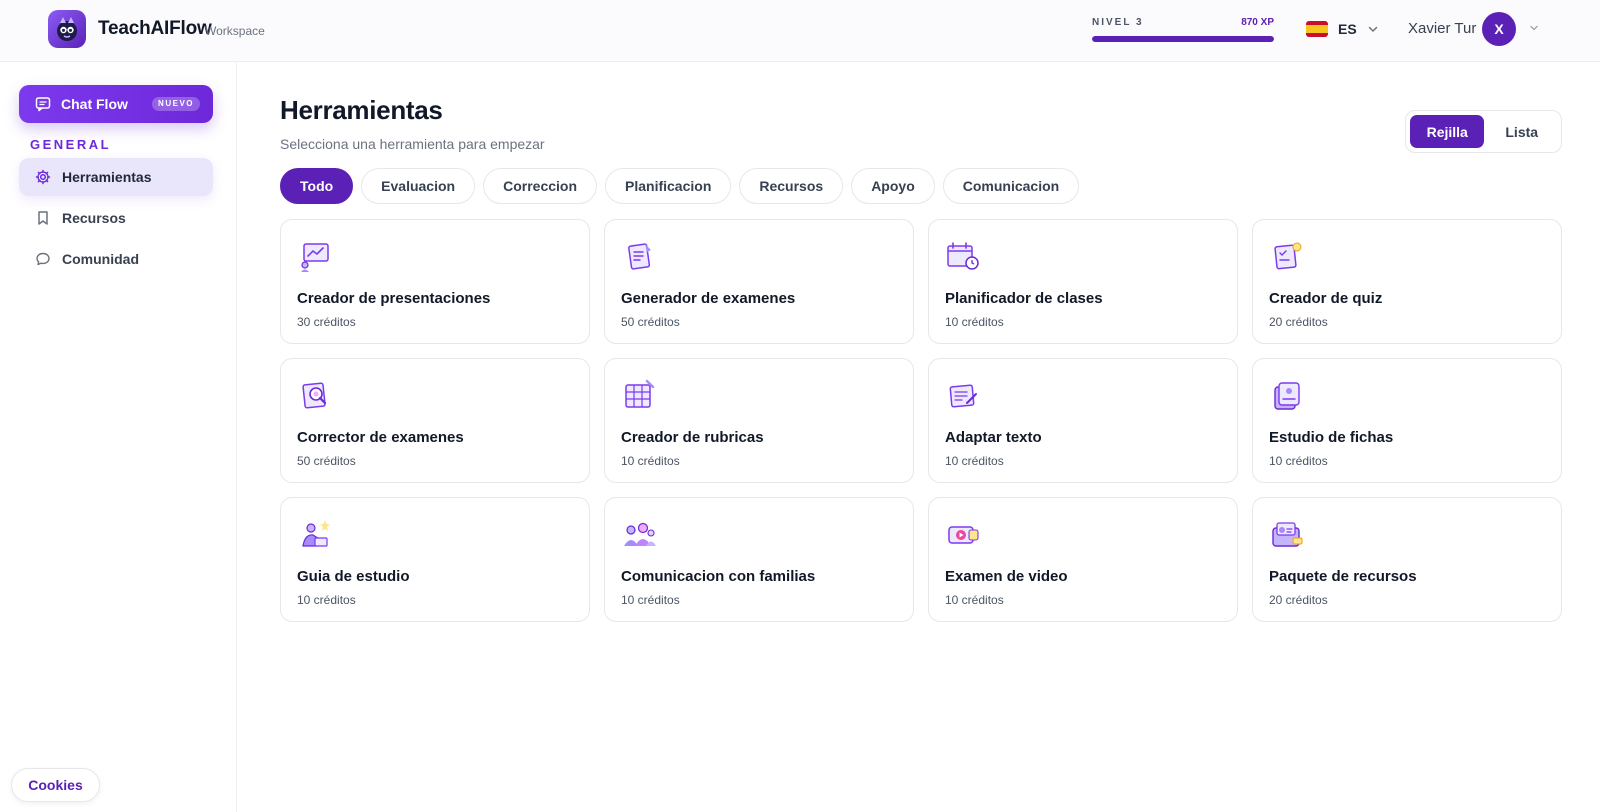  What do you see at coordinates (94, 104) in the screenshot?
I see `chat-flow-label: Chat Flow` at bounding box center [94, 104].